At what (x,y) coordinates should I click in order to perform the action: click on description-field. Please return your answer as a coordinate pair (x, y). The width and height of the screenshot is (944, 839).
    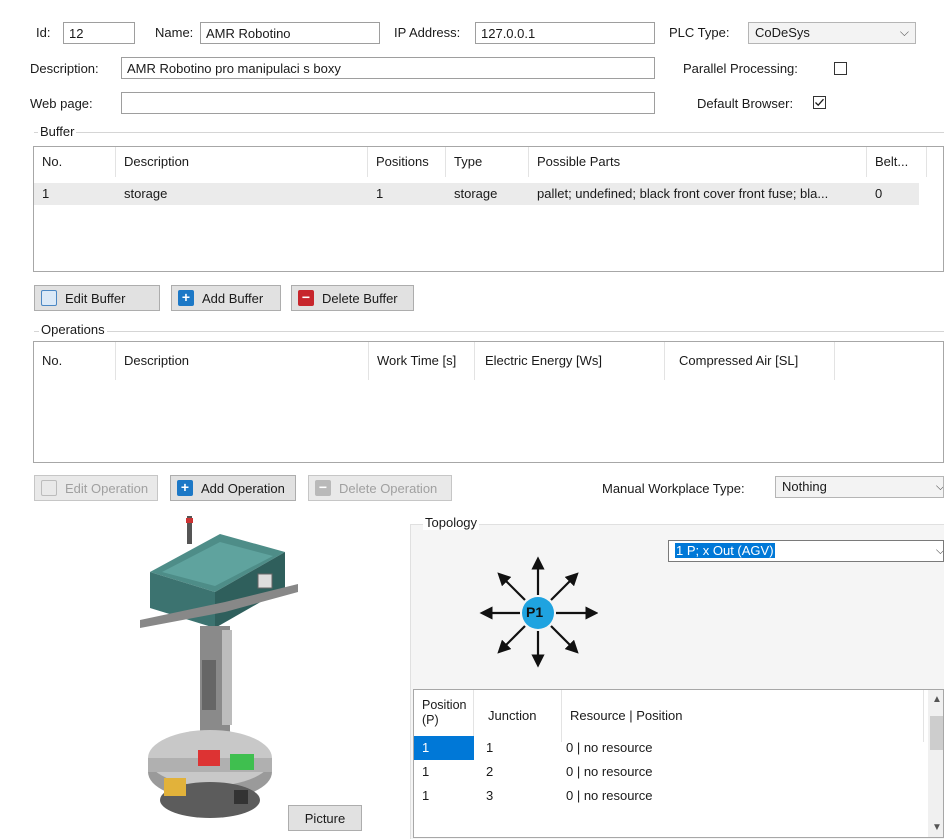
    Looking at the image, I should click on (388, 68).